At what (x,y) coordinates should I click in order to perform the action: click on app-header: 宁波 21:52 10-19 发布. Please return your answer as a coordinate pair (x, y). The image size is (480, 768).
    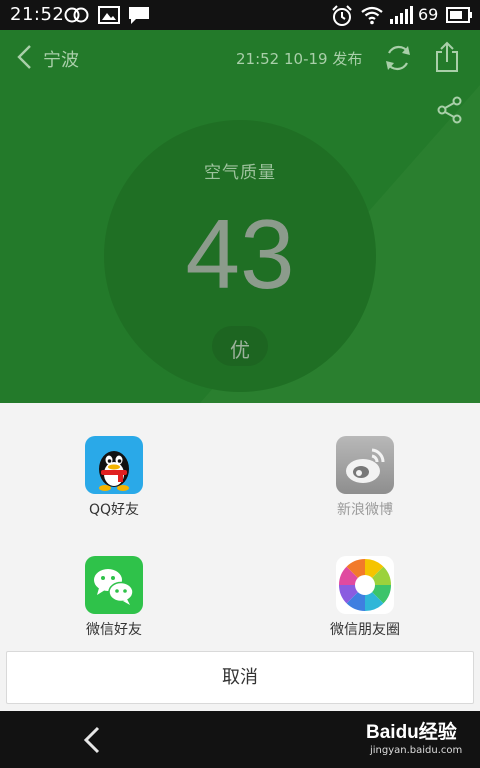
    Looking at the image, I should click on (240, 58).